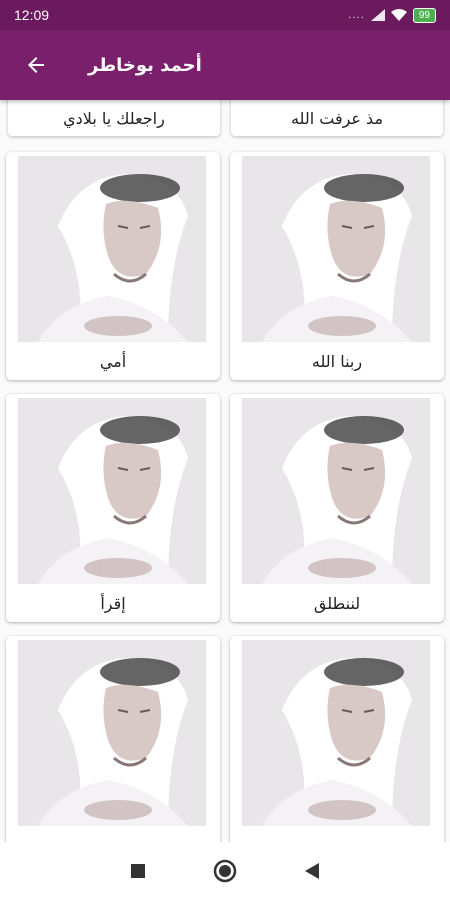 The height and width of the screenshot is (900, 450). I want to click on status-icons: .... 99, so click(392, 15).